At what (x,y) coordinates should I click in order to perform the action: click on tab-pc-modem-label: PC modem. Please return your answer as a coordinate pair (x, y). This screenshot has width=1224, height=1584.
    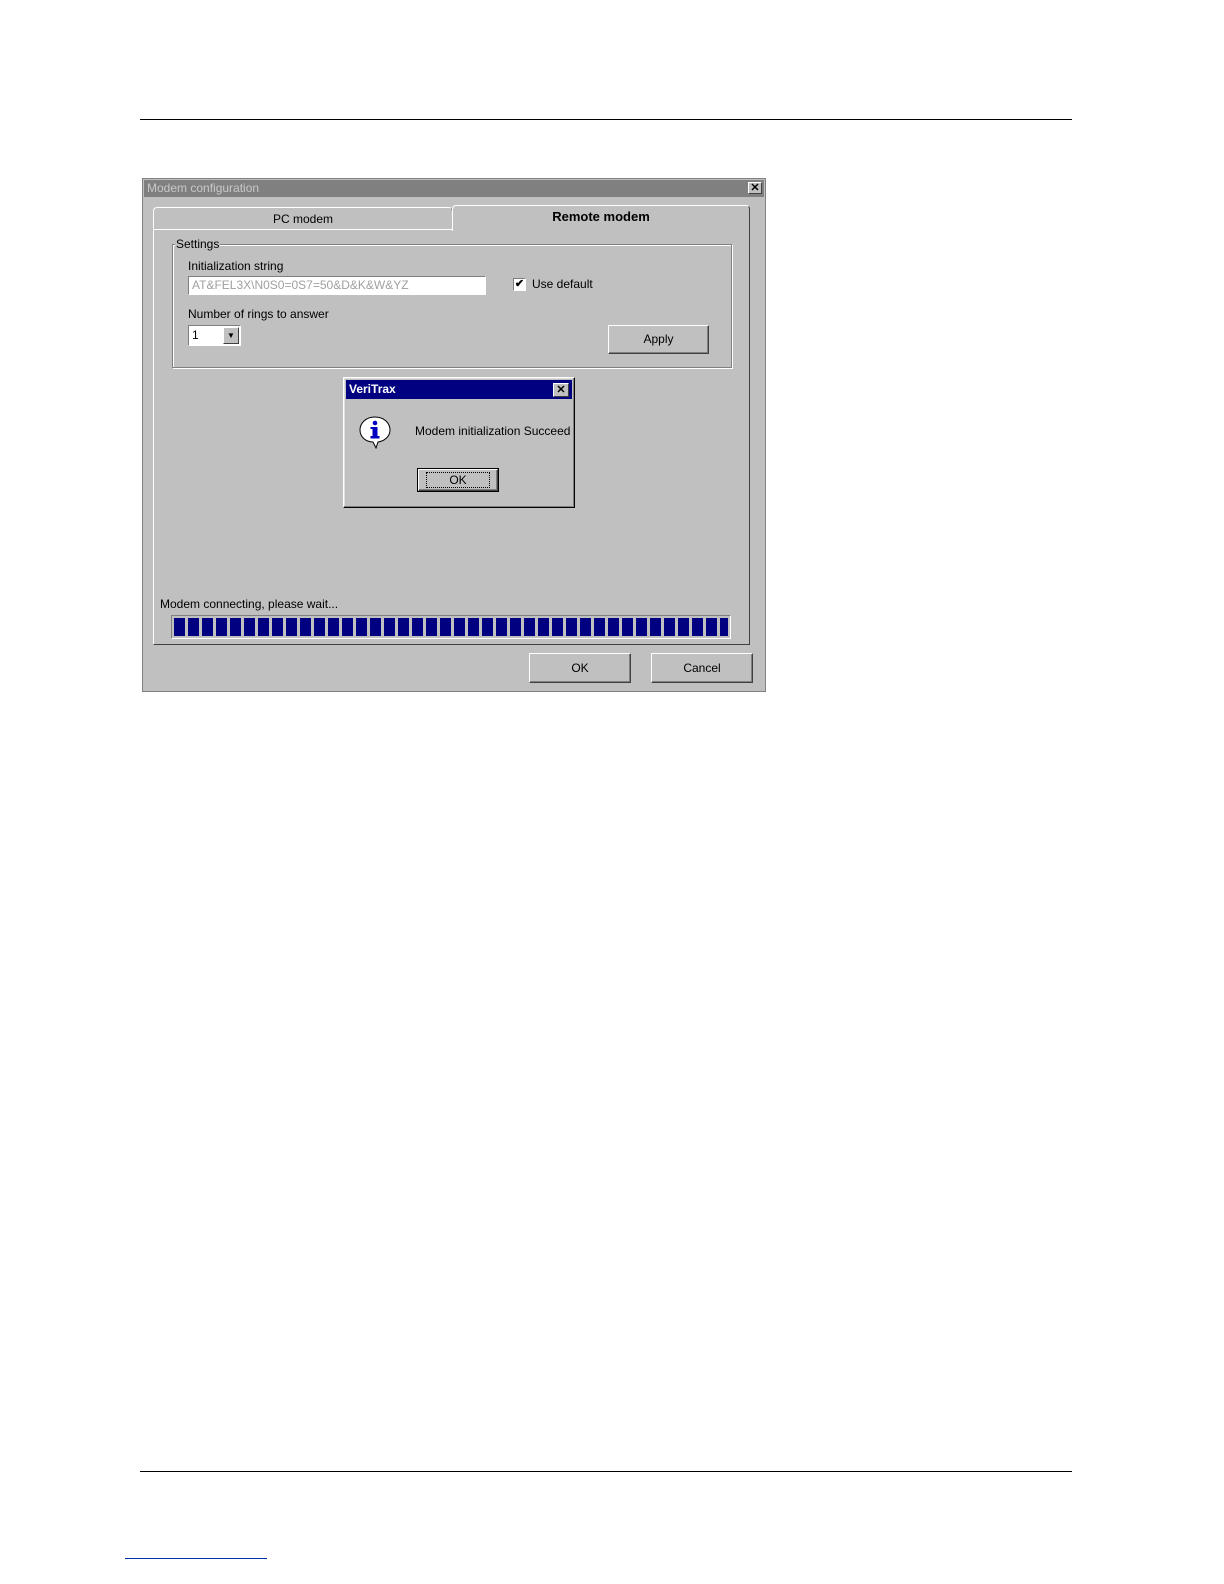
    Looking at the image, I should click on (303, 219).